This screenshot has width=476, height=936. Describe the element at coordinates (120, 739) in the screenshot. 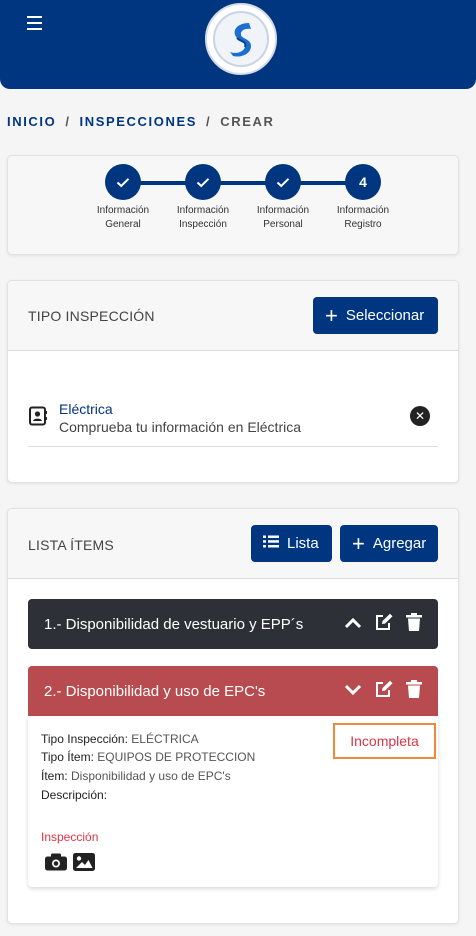

I see `tipo-inspeccion-row: Tipo Inspección: ELÉCTRICA` at that location.